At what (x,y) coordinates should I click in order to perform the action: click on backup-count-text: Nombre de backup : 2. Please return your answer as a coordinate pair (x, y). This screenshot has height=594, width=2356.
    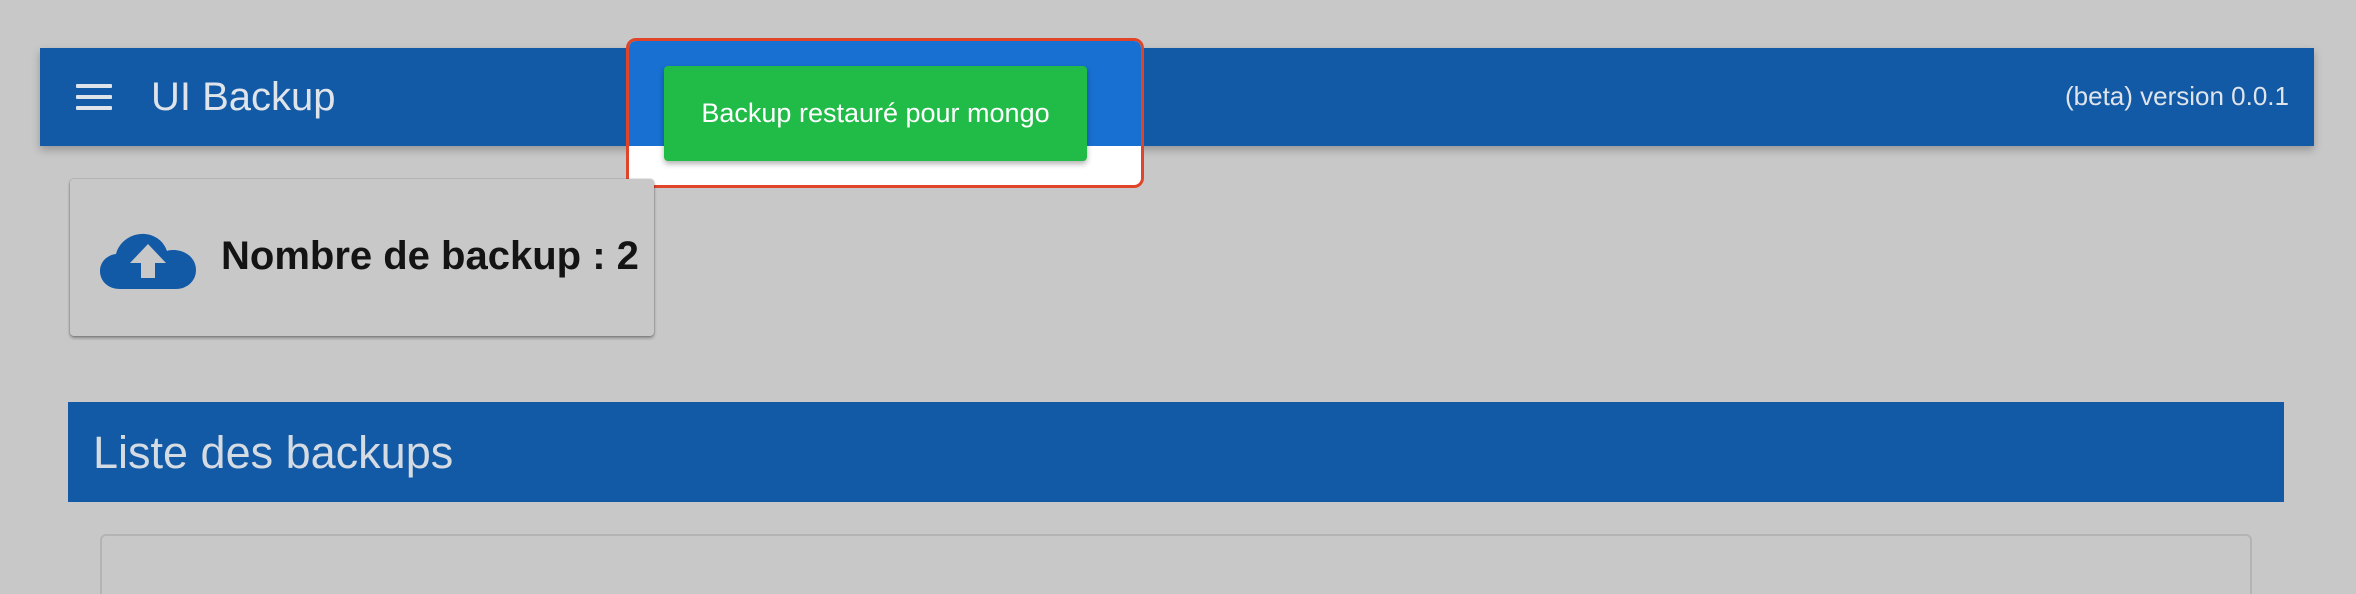
    Looking at the image, I should click on (430, 256).